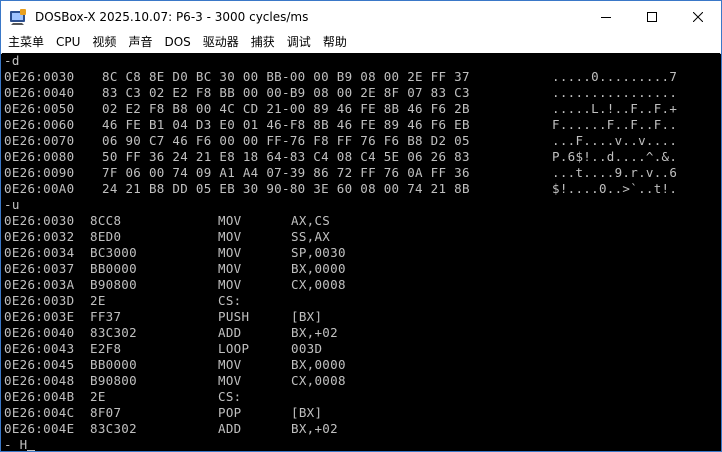 This screenshot has width=722, height=452. I want to click on disasm-bytes: FF37, so click(106, 316).